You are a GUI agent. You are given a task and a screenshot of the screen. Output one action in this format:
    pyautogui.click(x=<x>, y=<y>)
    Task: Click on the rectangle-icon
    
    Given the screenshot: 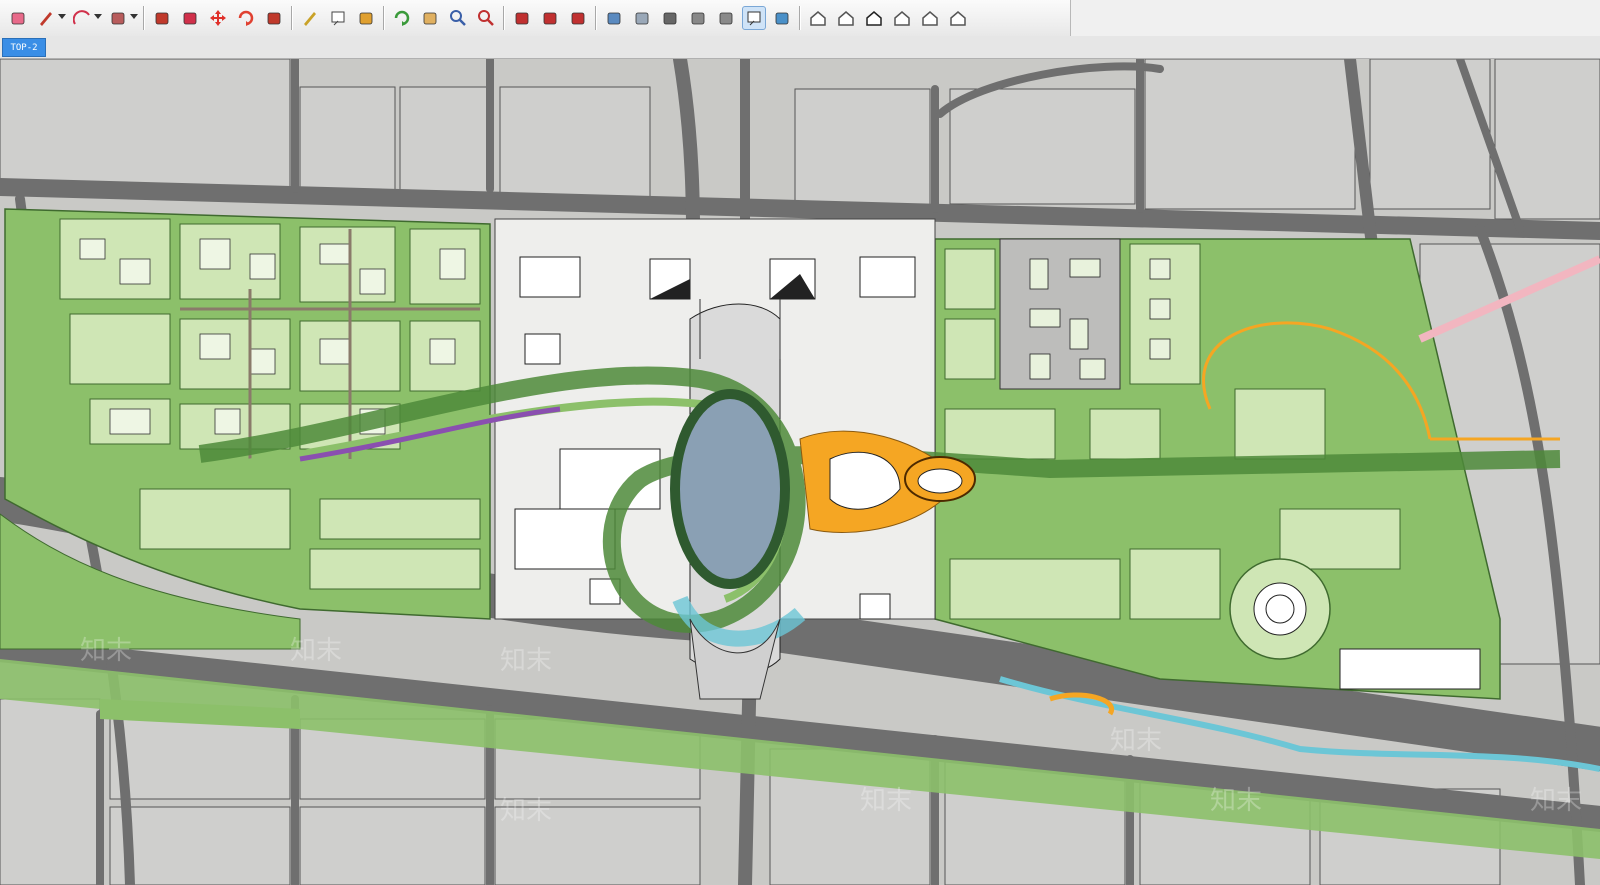 What is the action you would take?
    pyautogui.click(x=118, y=18)
    